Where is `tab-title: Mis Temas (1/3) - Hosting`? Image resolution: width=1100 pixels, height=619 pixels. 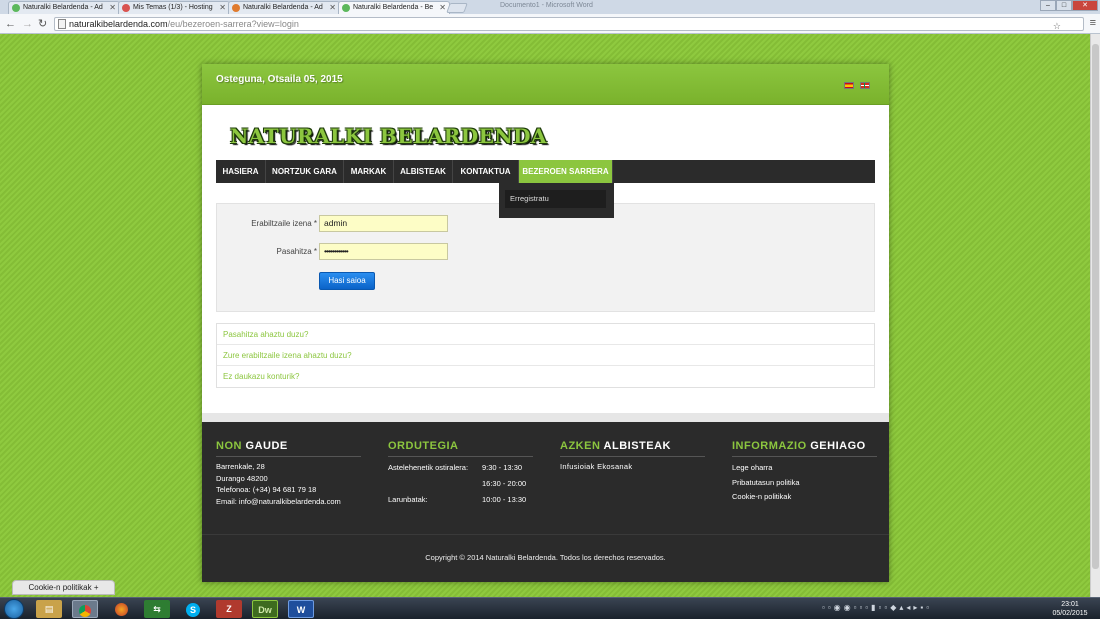 tab-title: Mis Temas (1/3) - Hosting is located at coordinates (173, 7).